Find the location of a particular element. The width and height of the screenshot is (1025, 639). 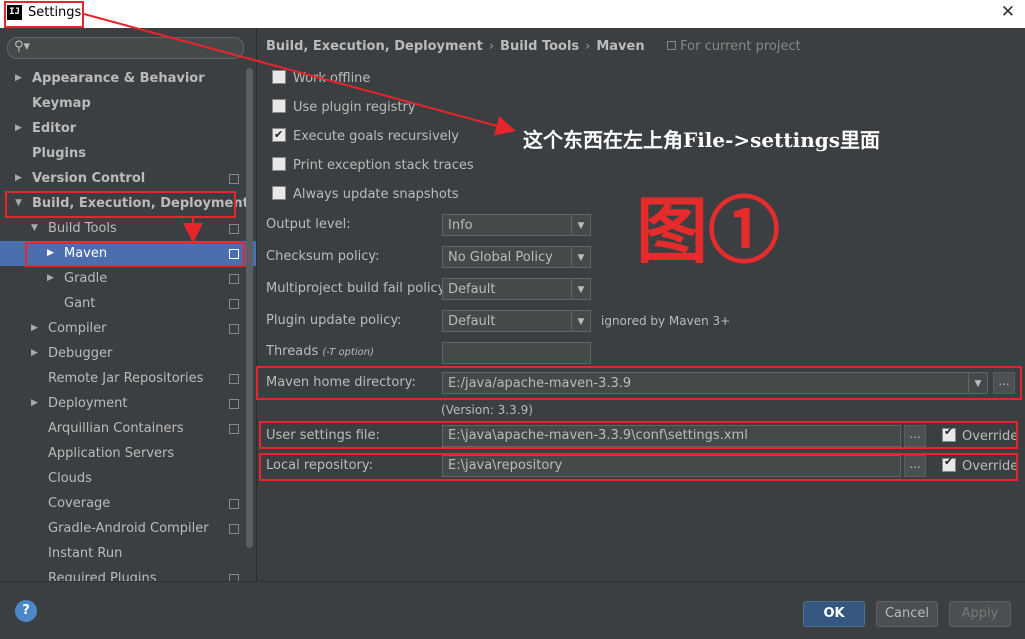

dialog-footer: ? OK Cancel Apply is located at coordinates (512, 610).